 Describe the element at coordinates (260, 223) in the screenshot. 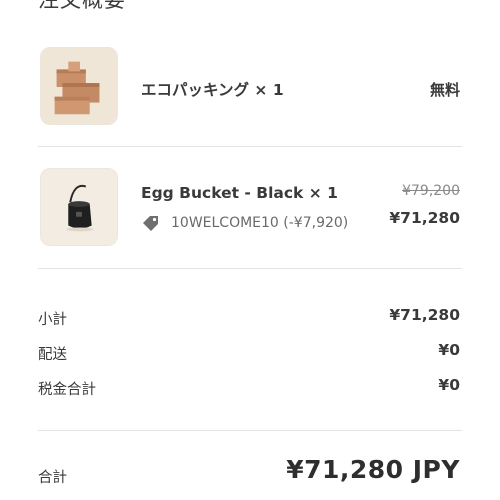

I see `discount-code-text: 10WELCOME10 (-¥7,920)` at that location.